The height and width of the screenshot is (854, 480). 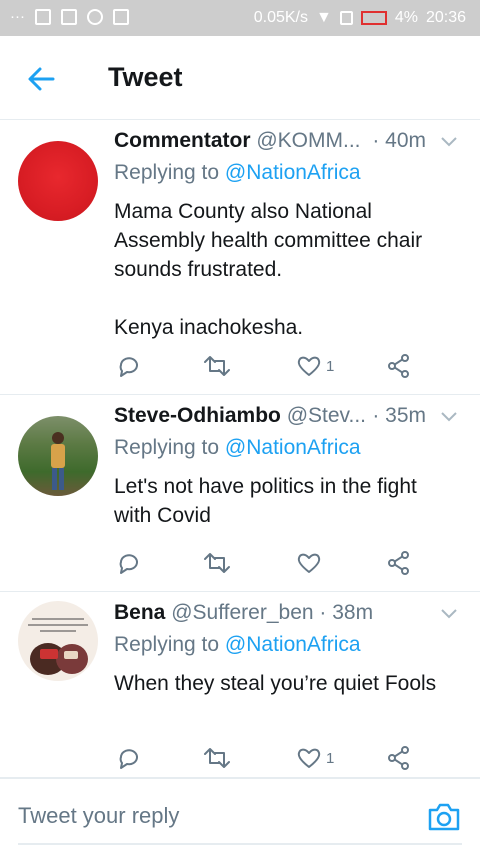 I want to click on author-name: Bena, so click(x=139, y=612).